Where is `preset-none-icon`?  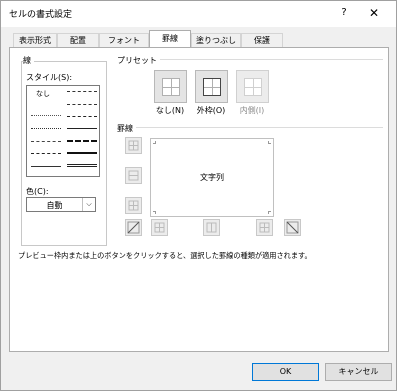
preset-none-icon is located at coordinates (171, 87).